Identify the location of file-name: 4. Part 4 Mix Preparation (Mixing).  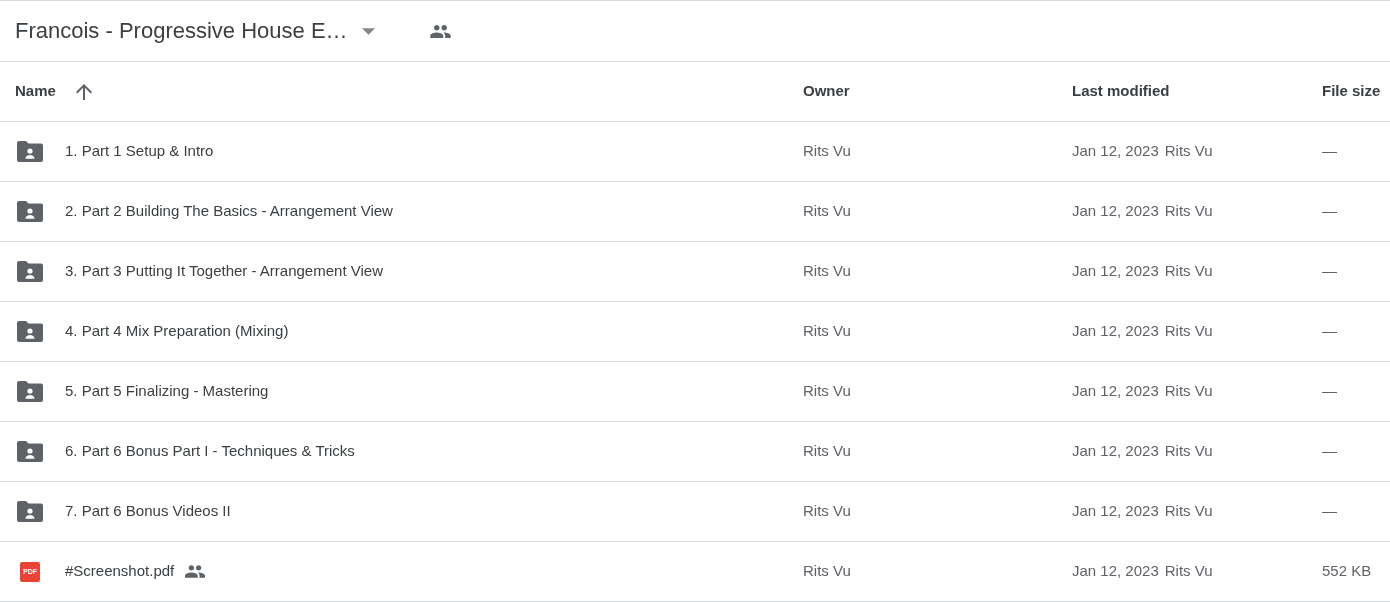
(177, 331).